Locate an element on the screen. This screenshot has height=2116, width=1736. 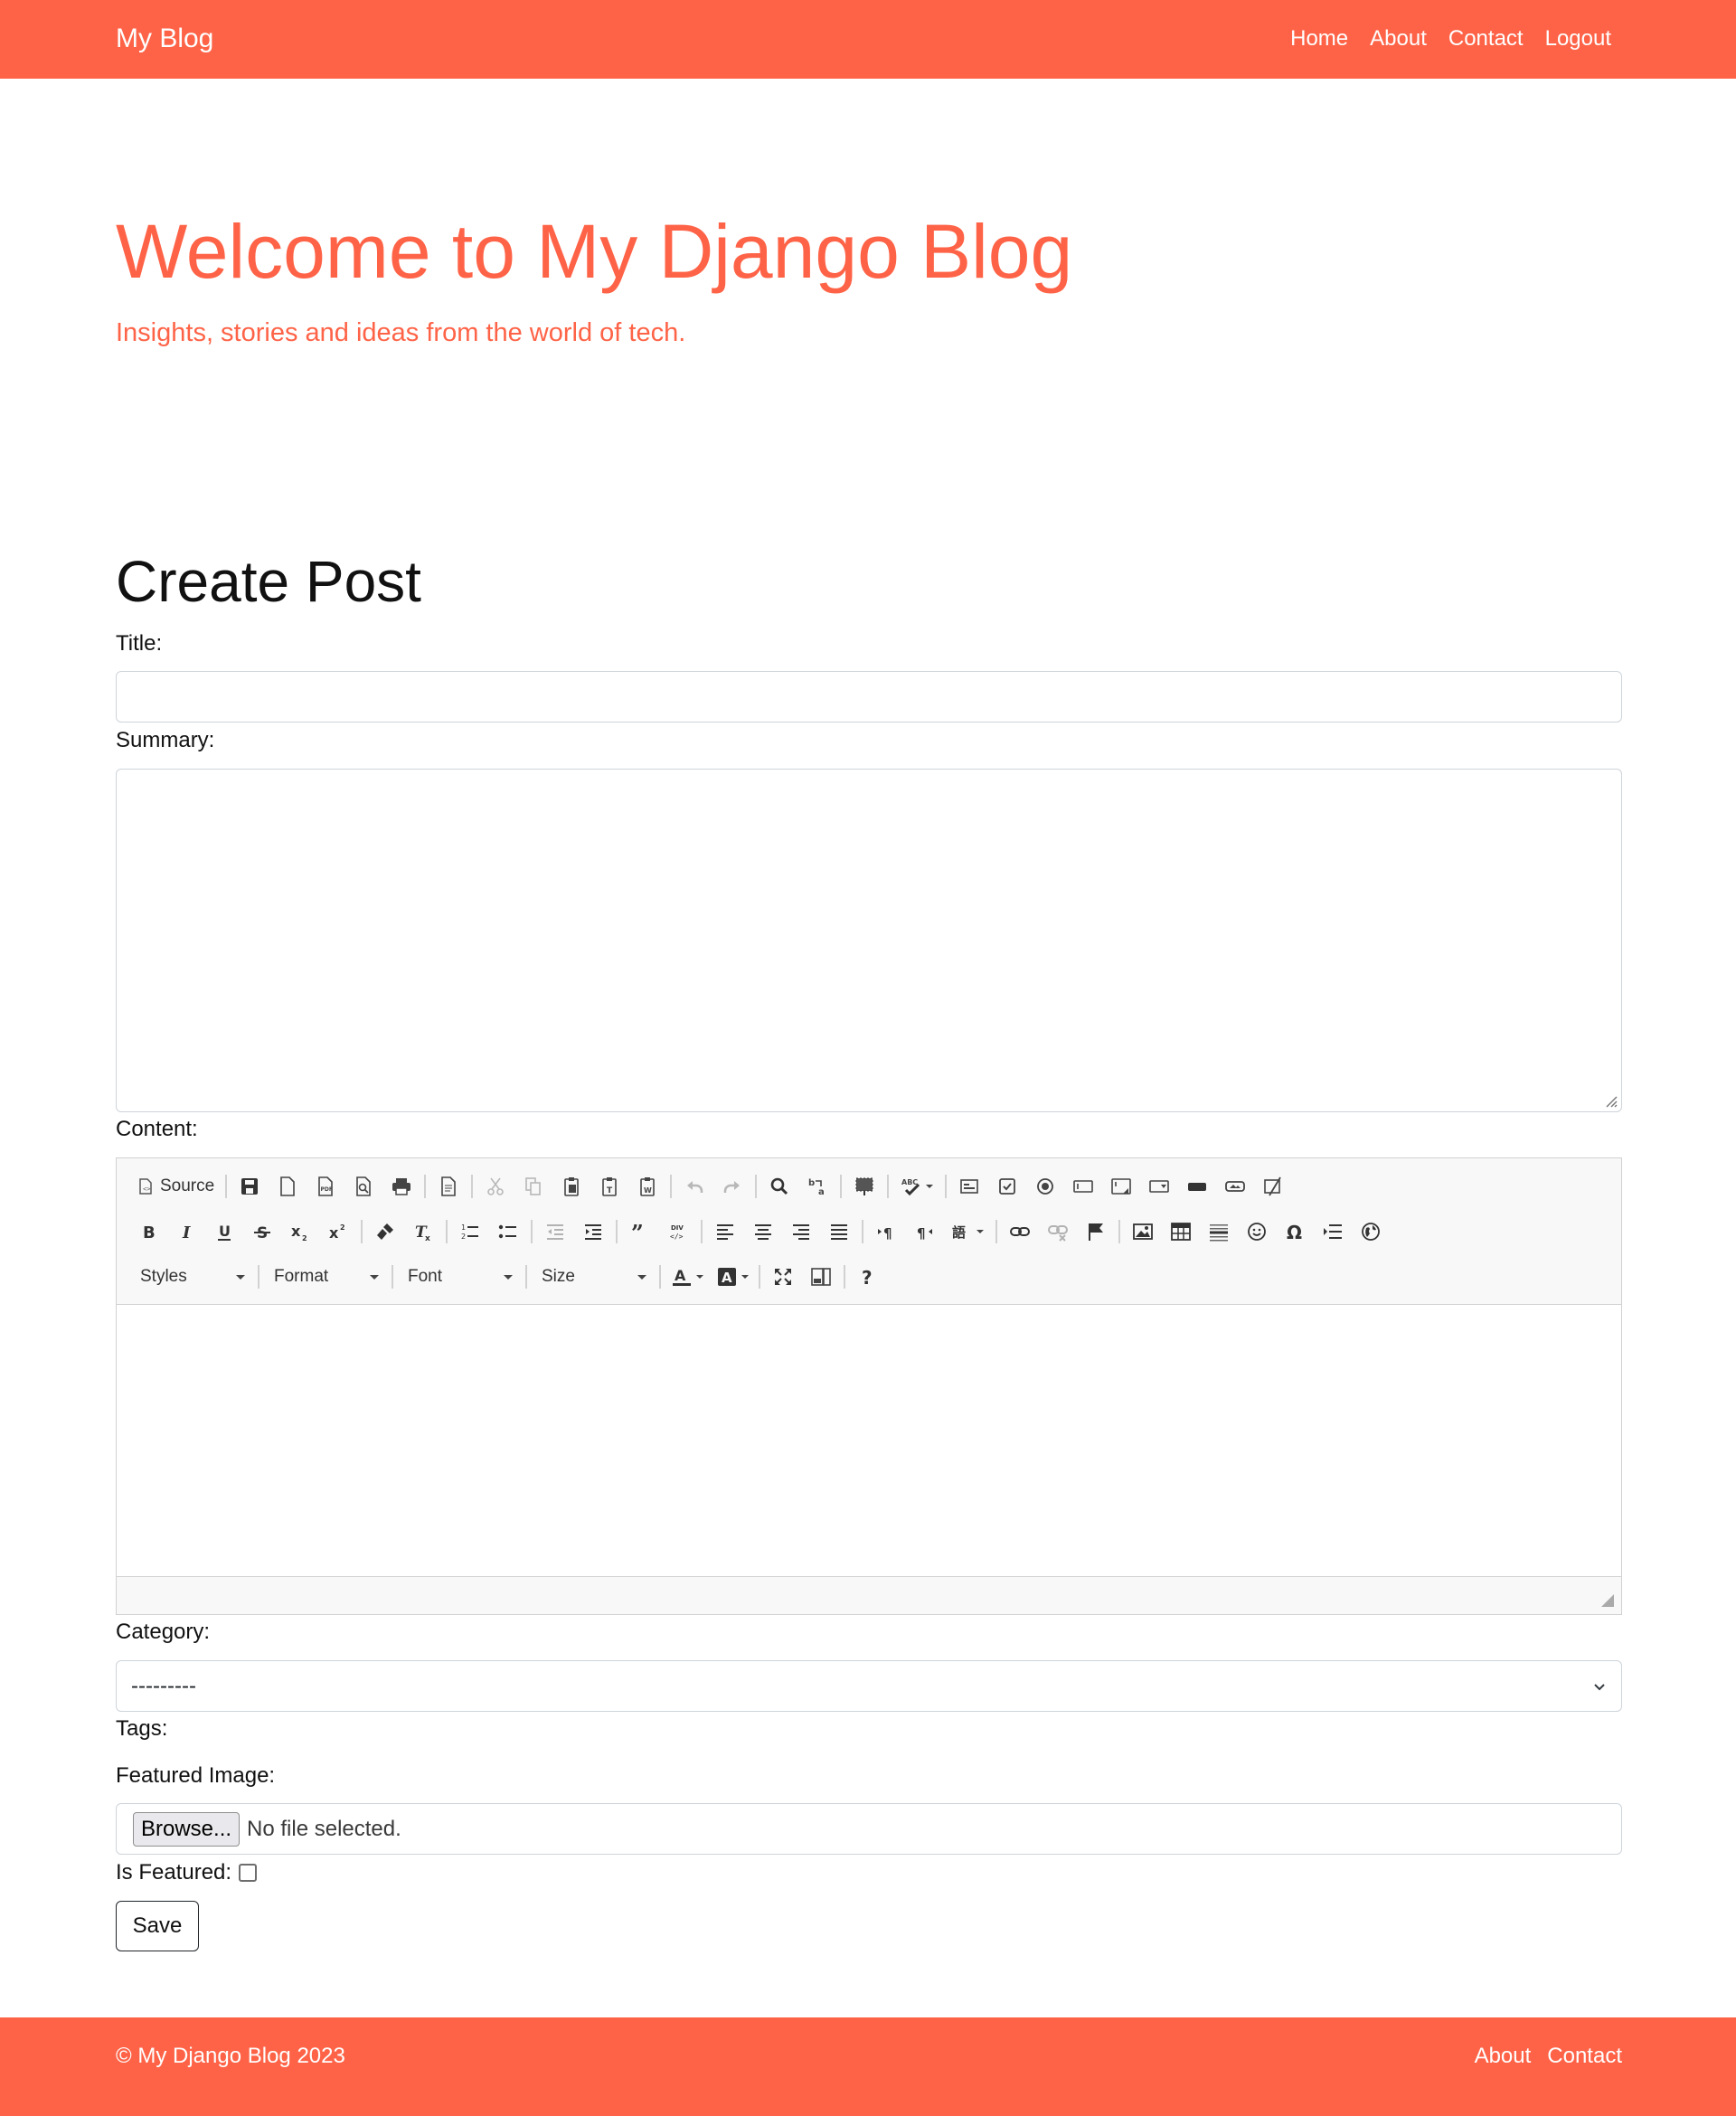
blockquote-button: ” is located at coordinates (640, 1231).